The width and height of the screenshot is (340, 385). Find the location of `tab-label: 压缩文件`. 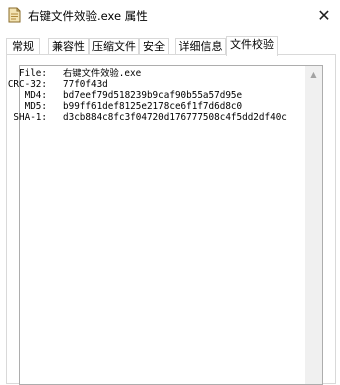

tab-label: 压缩文件 is located at coordinates (114, 46).